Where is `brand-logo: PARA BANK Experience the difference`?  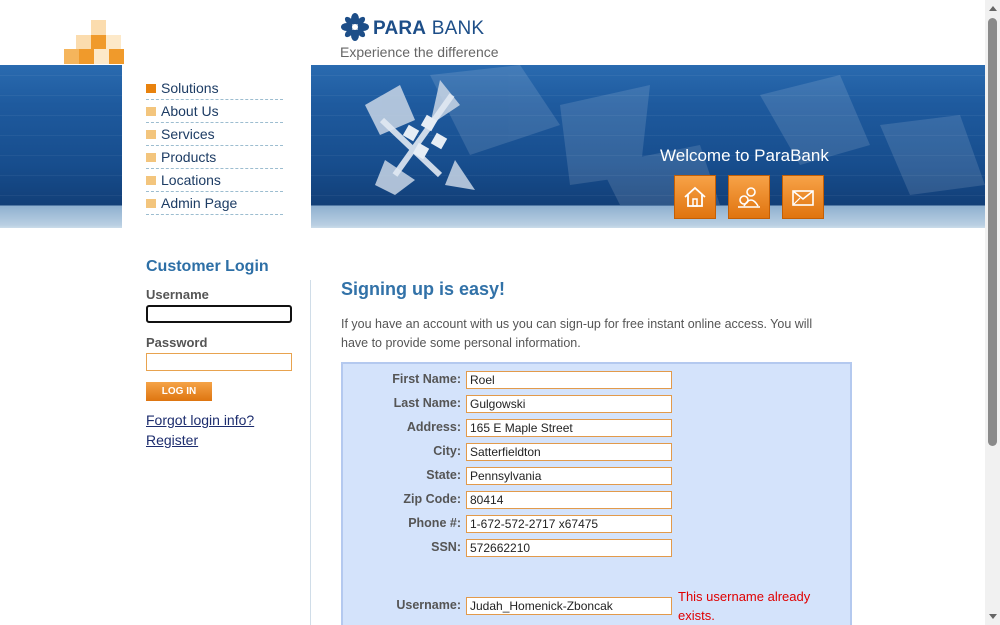
brand-logo: PARA BANK Experience the difference is located at coordinates (440, 36).